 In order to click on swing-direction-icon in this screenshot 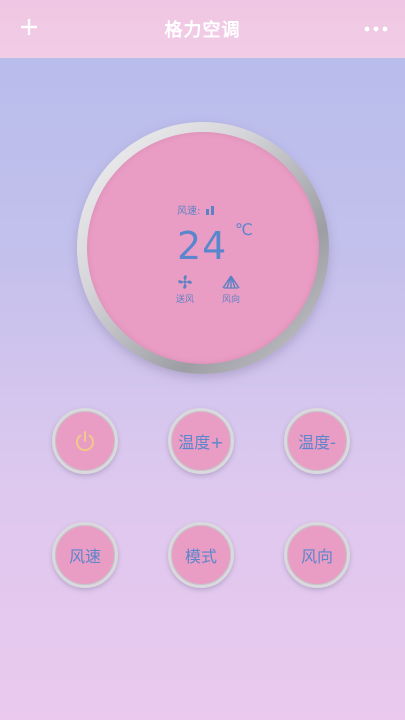, I will do `click(231, 282)`.